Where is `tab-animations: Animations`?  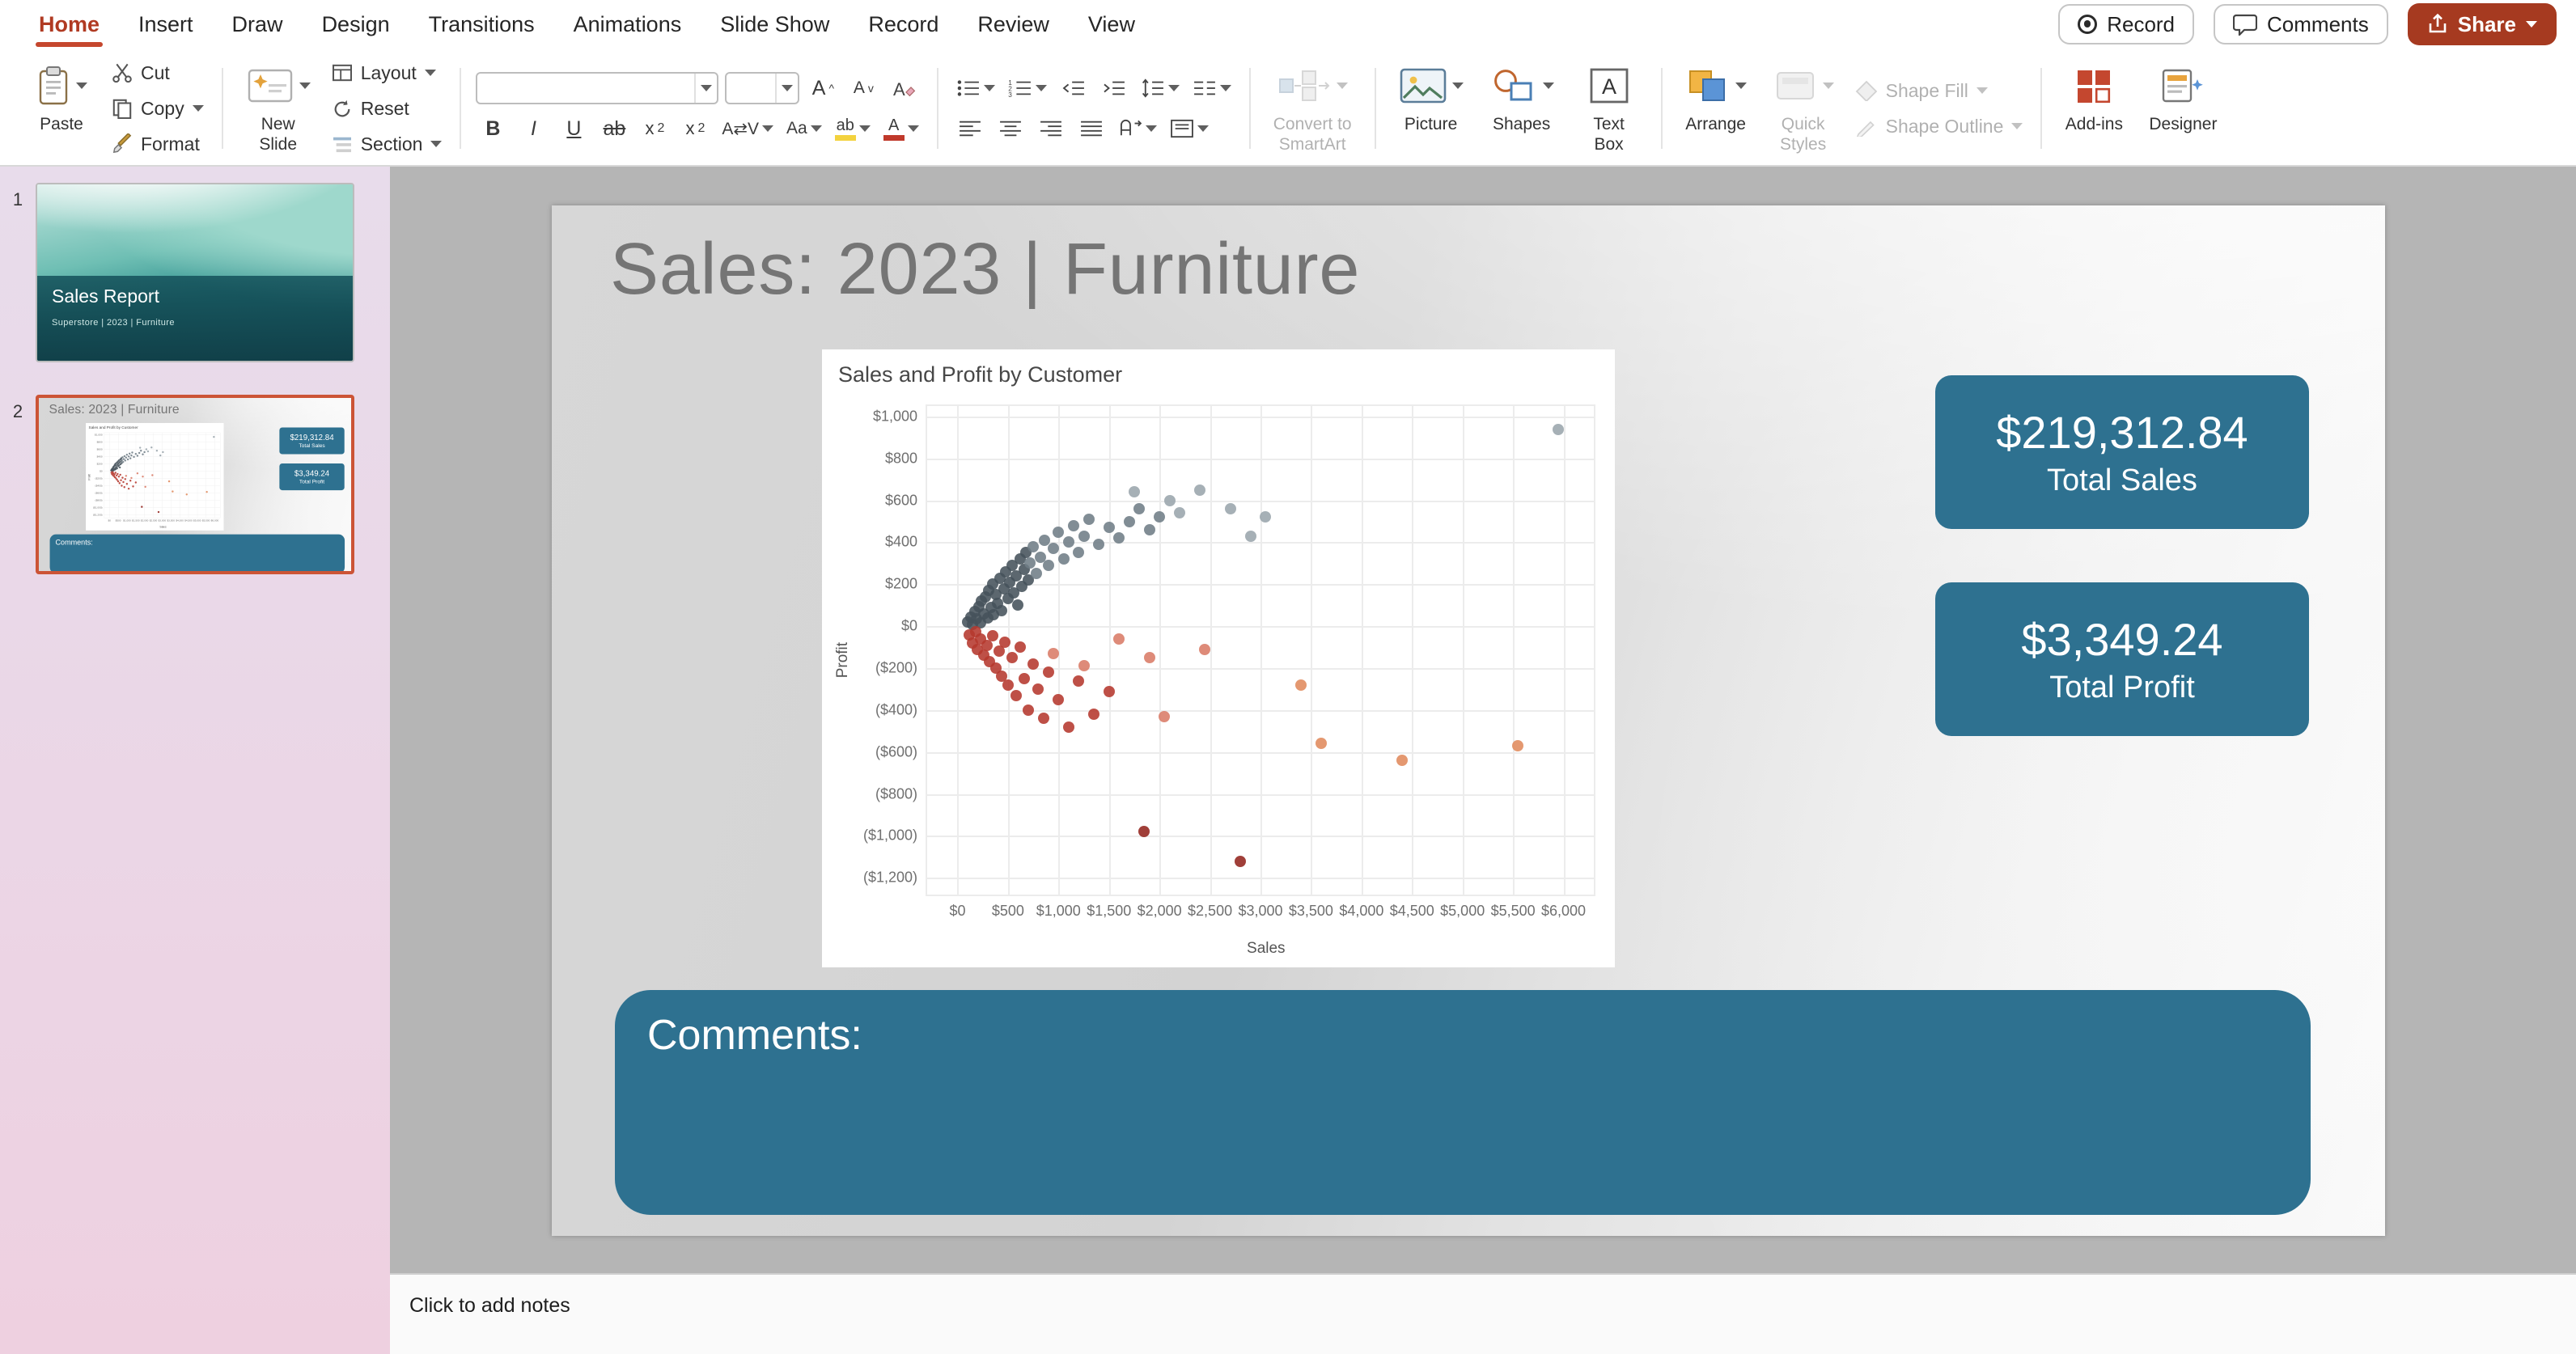
tab-animations: Animations is located at coordinates (627, 25).